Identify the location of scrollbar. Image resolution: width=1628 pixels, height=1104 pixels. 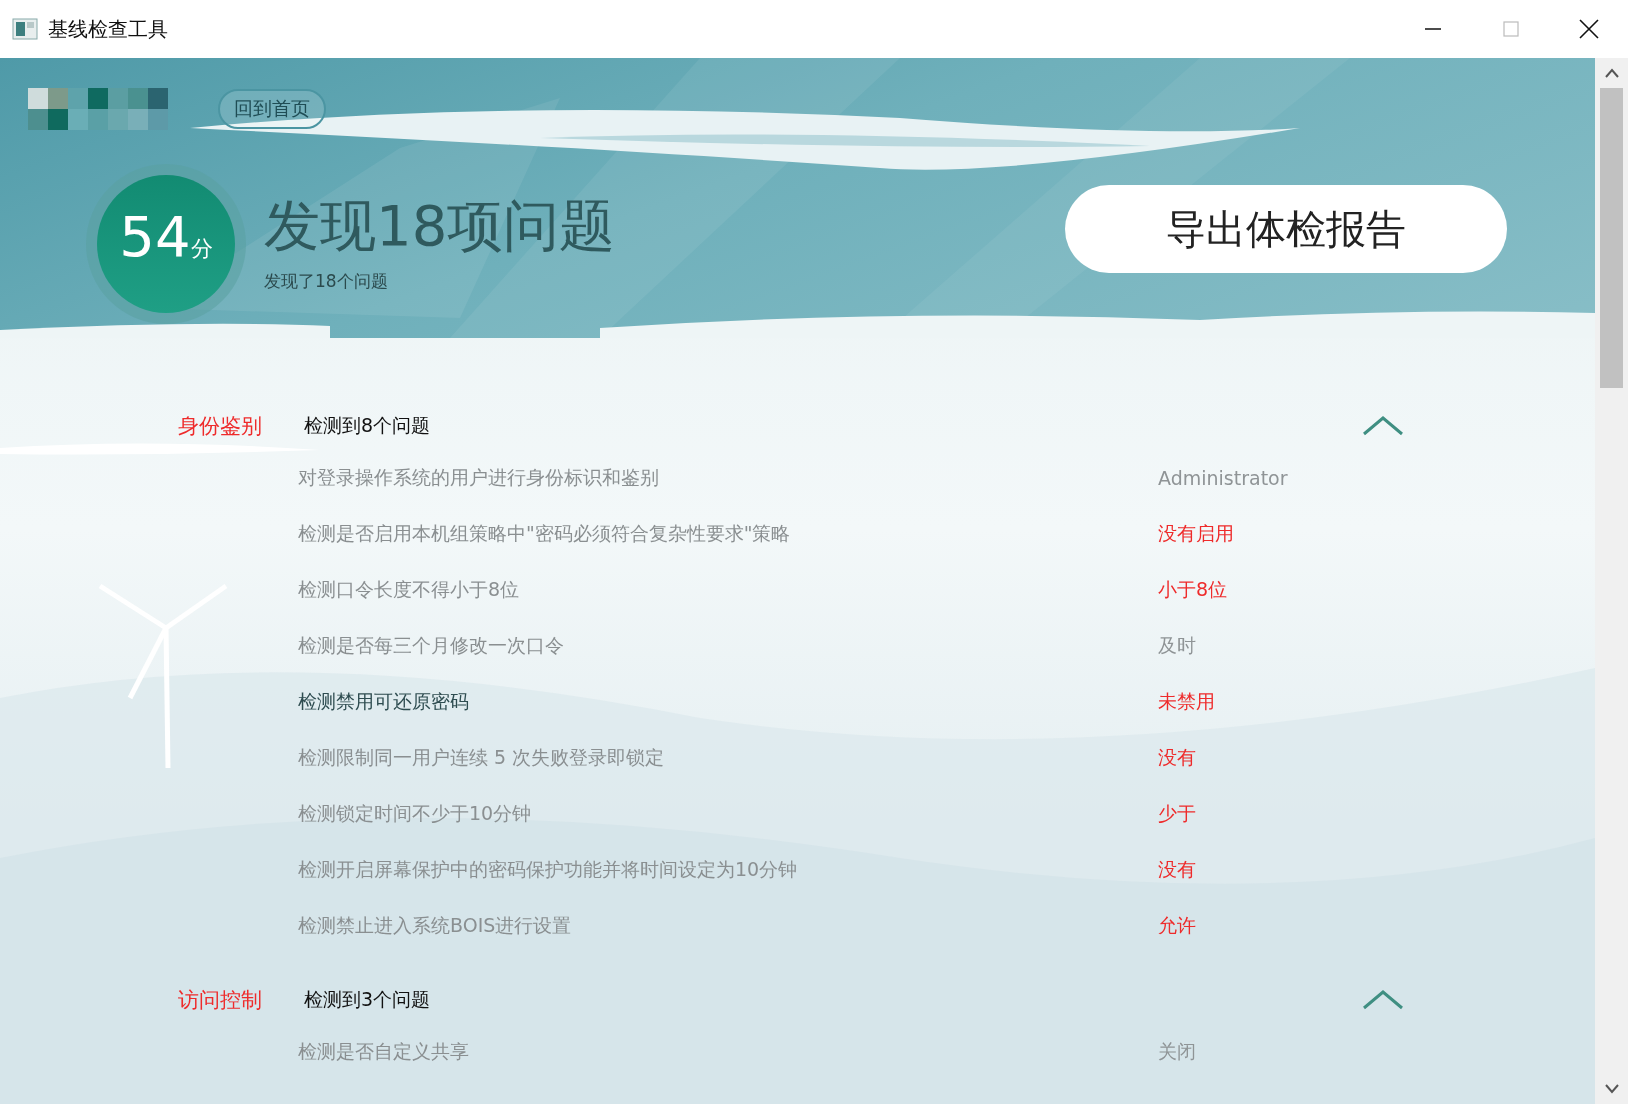
(1611, 581).